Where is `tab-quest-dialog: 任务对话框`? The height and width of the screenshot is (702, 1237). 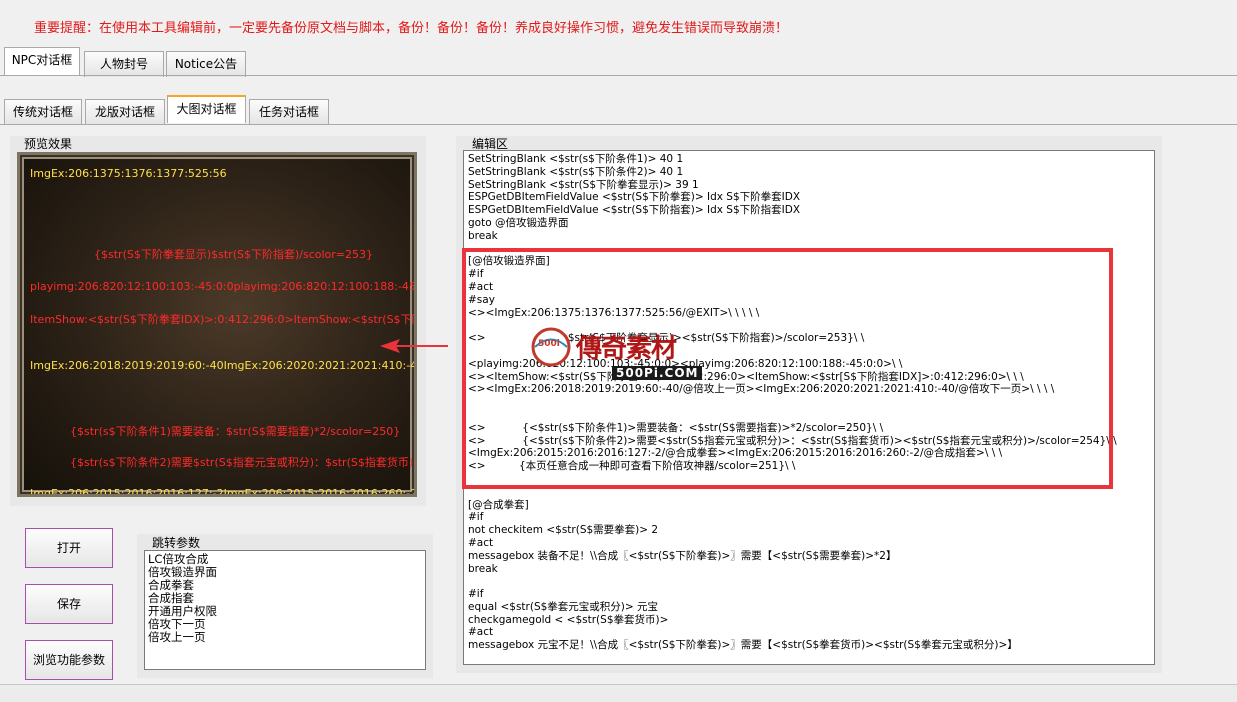 tab-quest-dialog: 任务对话框 is located at coordinates (289, 112).